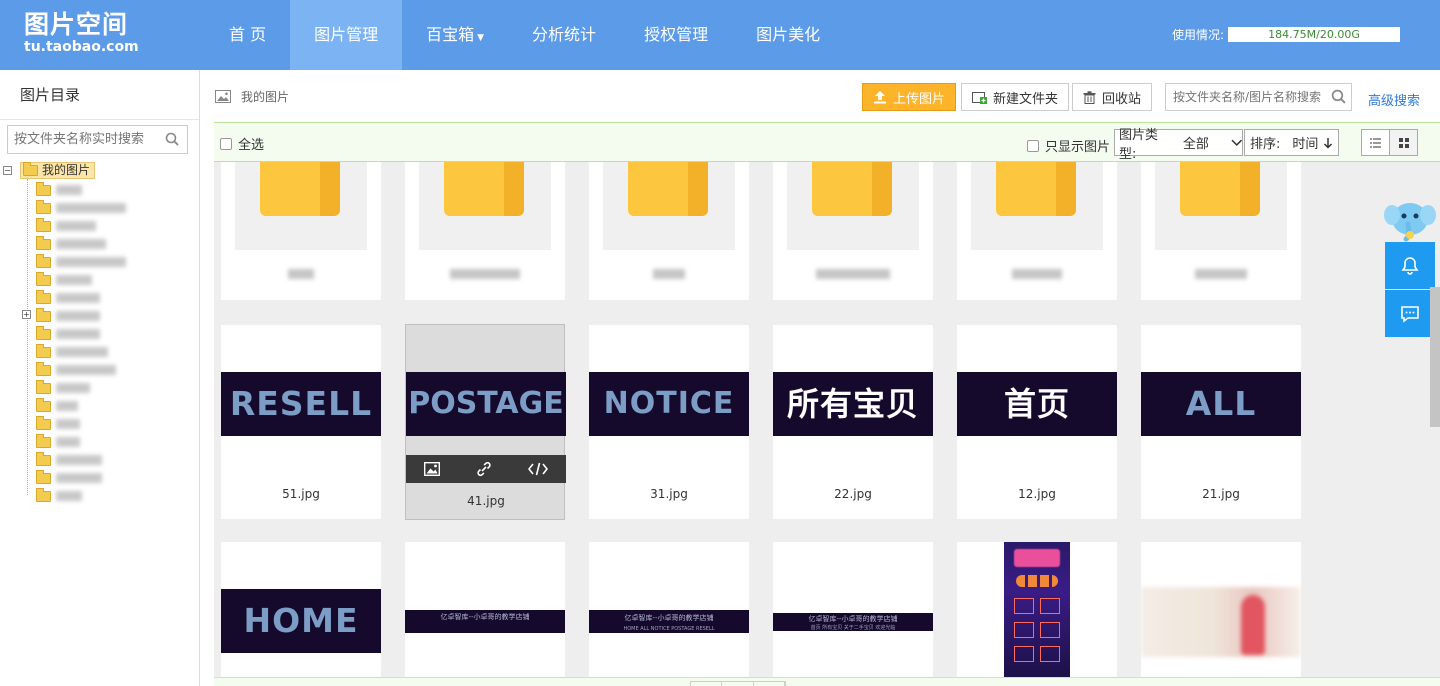 Image resolution: width=1440 pixels, height=686 pixels. What do you see at coordinates (83, 139) in the screenshot?
I see `folder-search-input` at bounding box center [83, 139].